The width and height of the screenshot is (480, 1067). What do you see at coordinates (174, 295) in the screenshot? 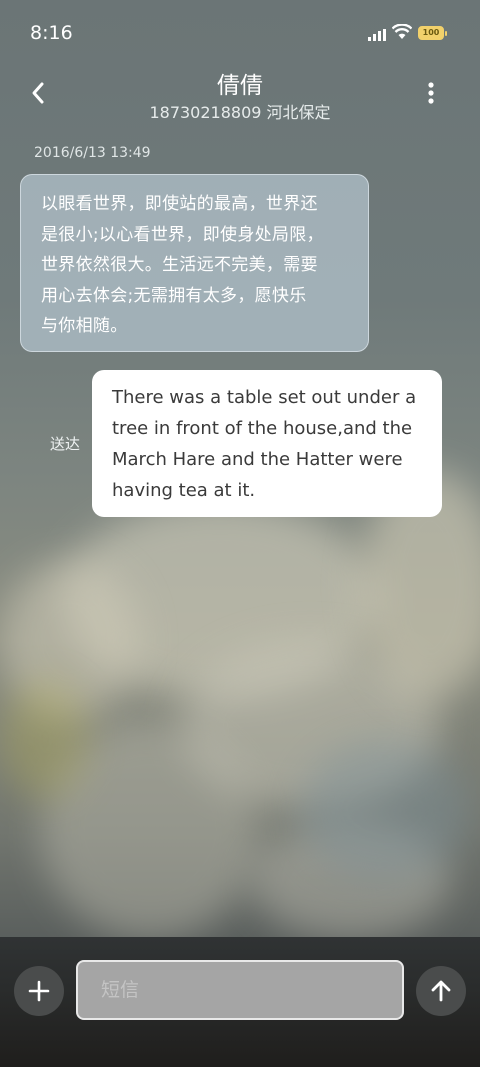
I see `message-line: 用心去体会;无需拥有太多，愿快乐` at bounding box center [174, 295].